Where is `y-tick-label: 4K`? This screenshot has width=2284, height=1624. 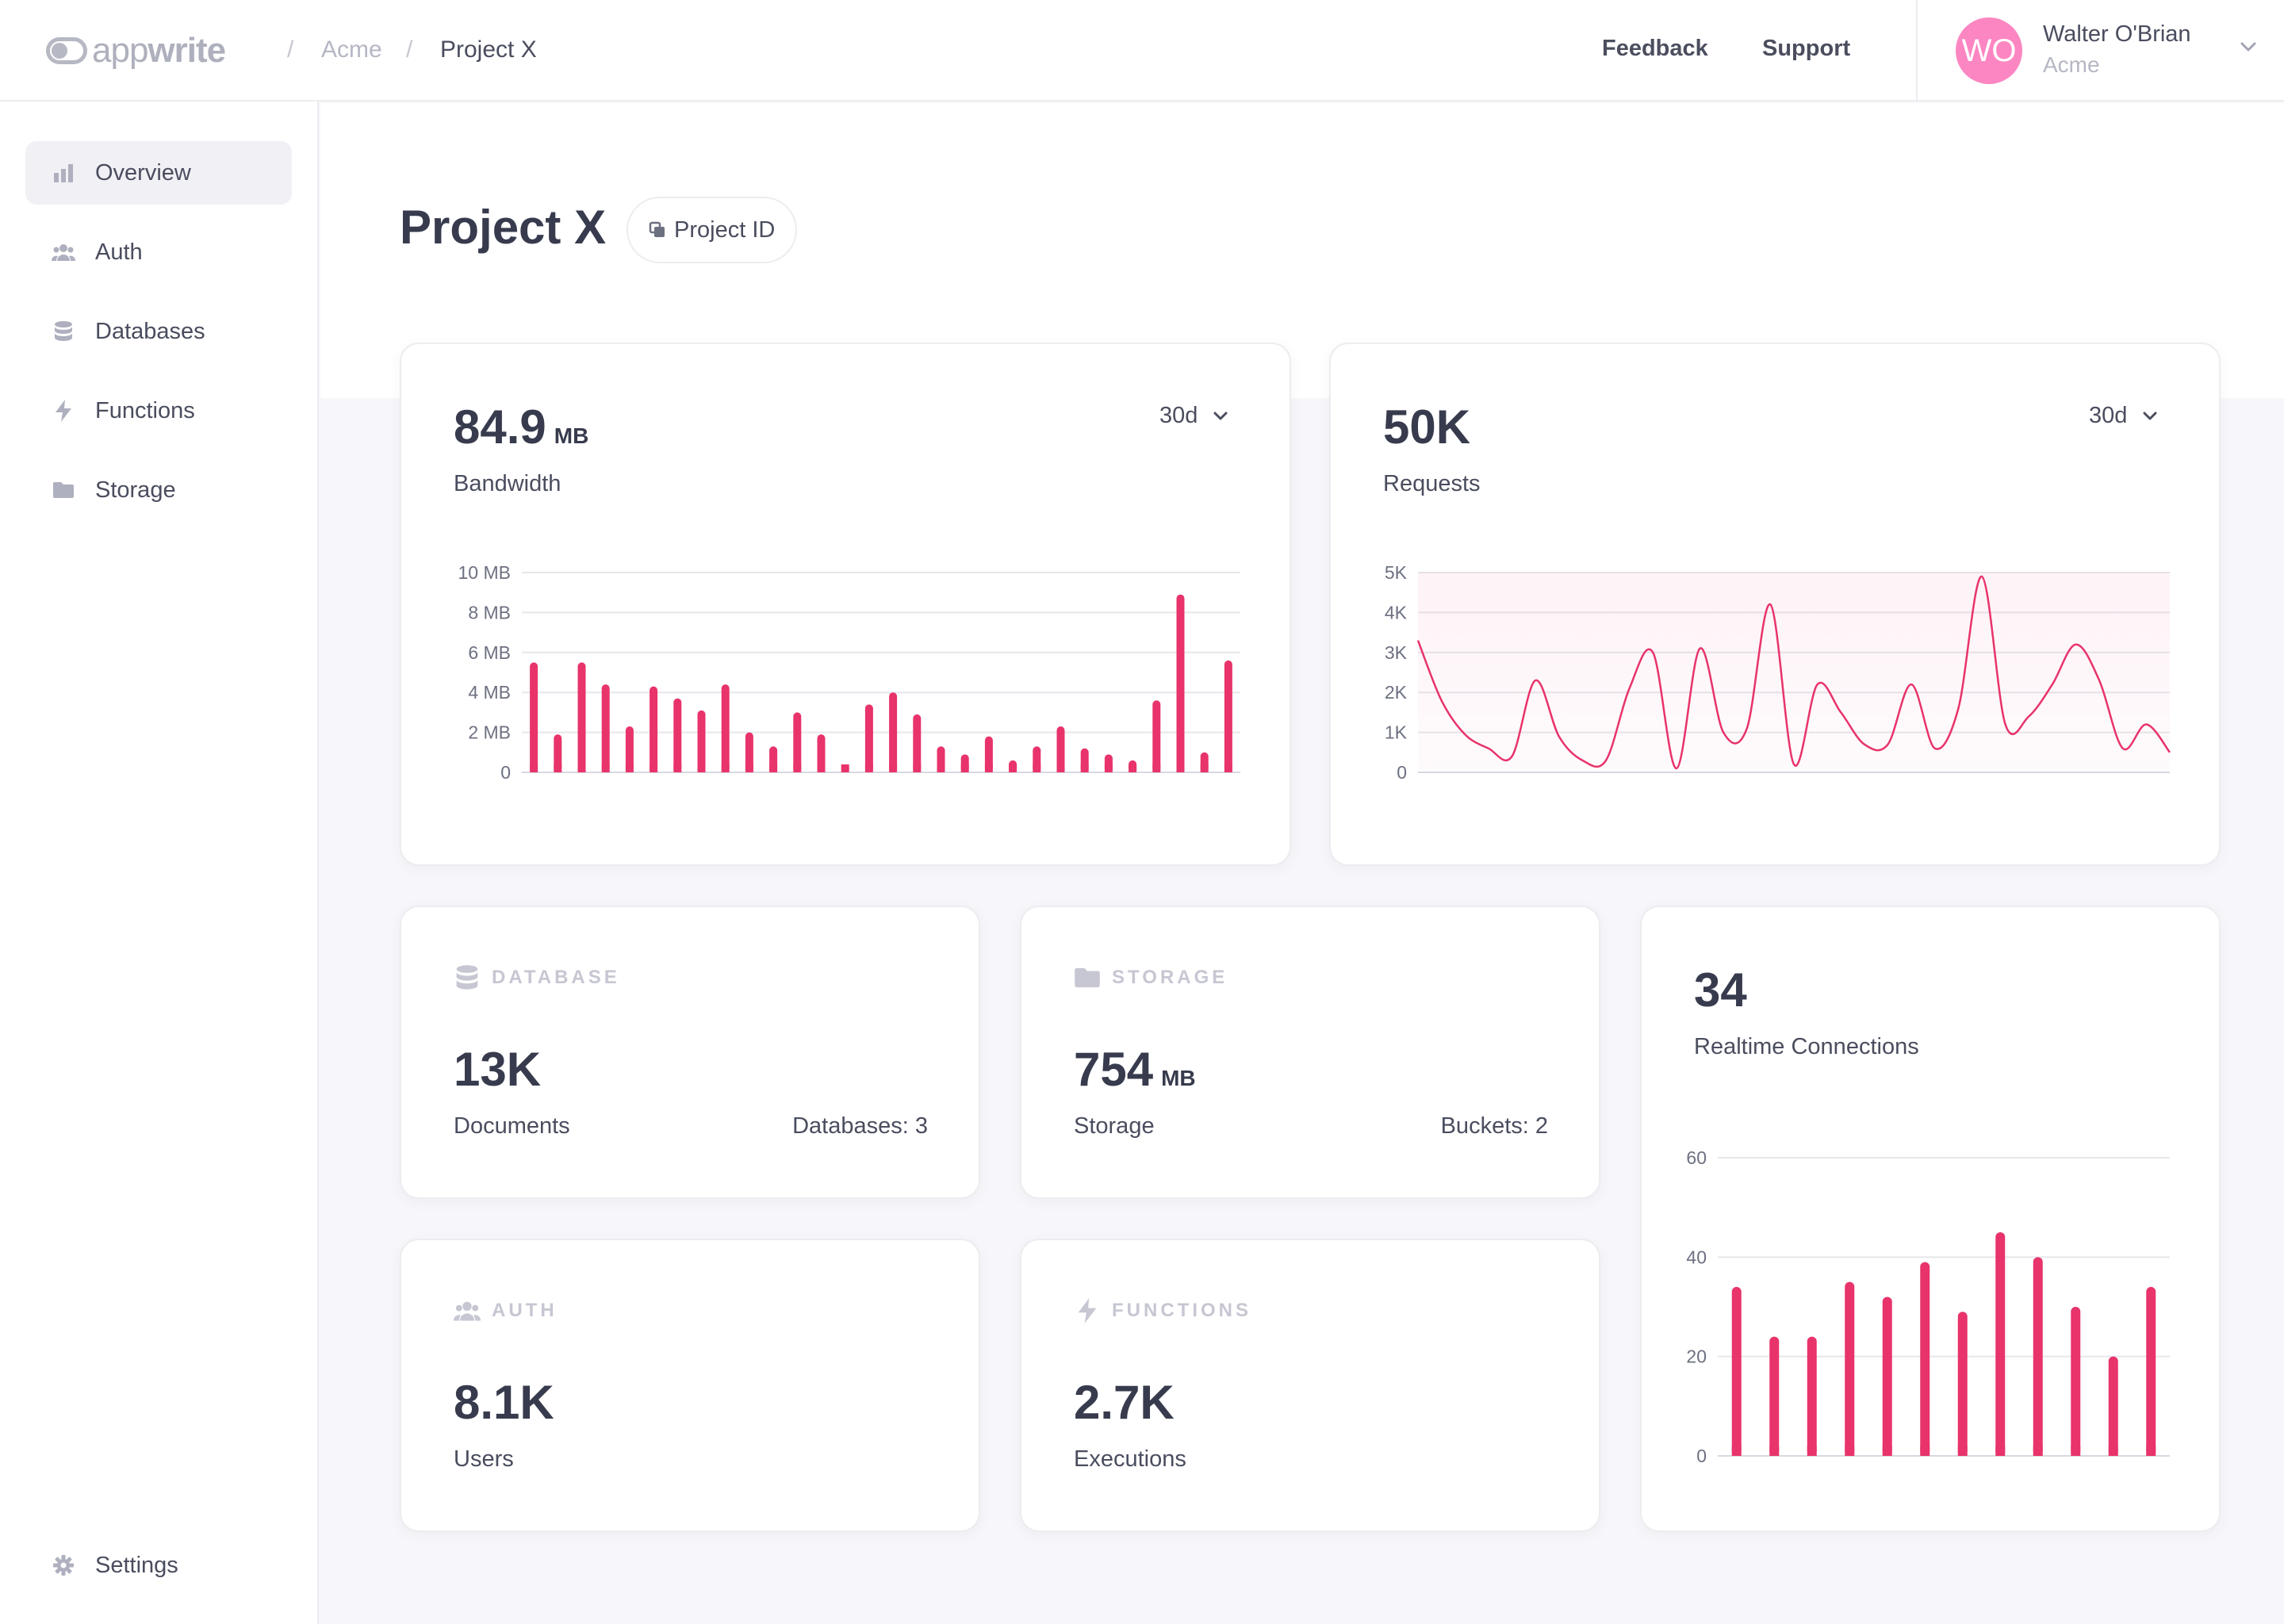 y-tick-label: 4K is located at coordinates (1396, 612).